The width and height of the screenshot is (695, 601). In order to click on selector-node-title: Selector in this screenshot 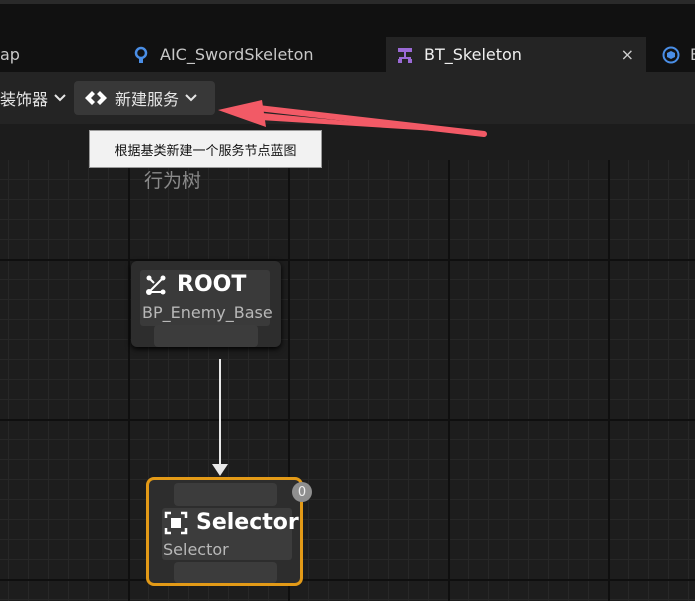, I will do `click(231, 522)`.